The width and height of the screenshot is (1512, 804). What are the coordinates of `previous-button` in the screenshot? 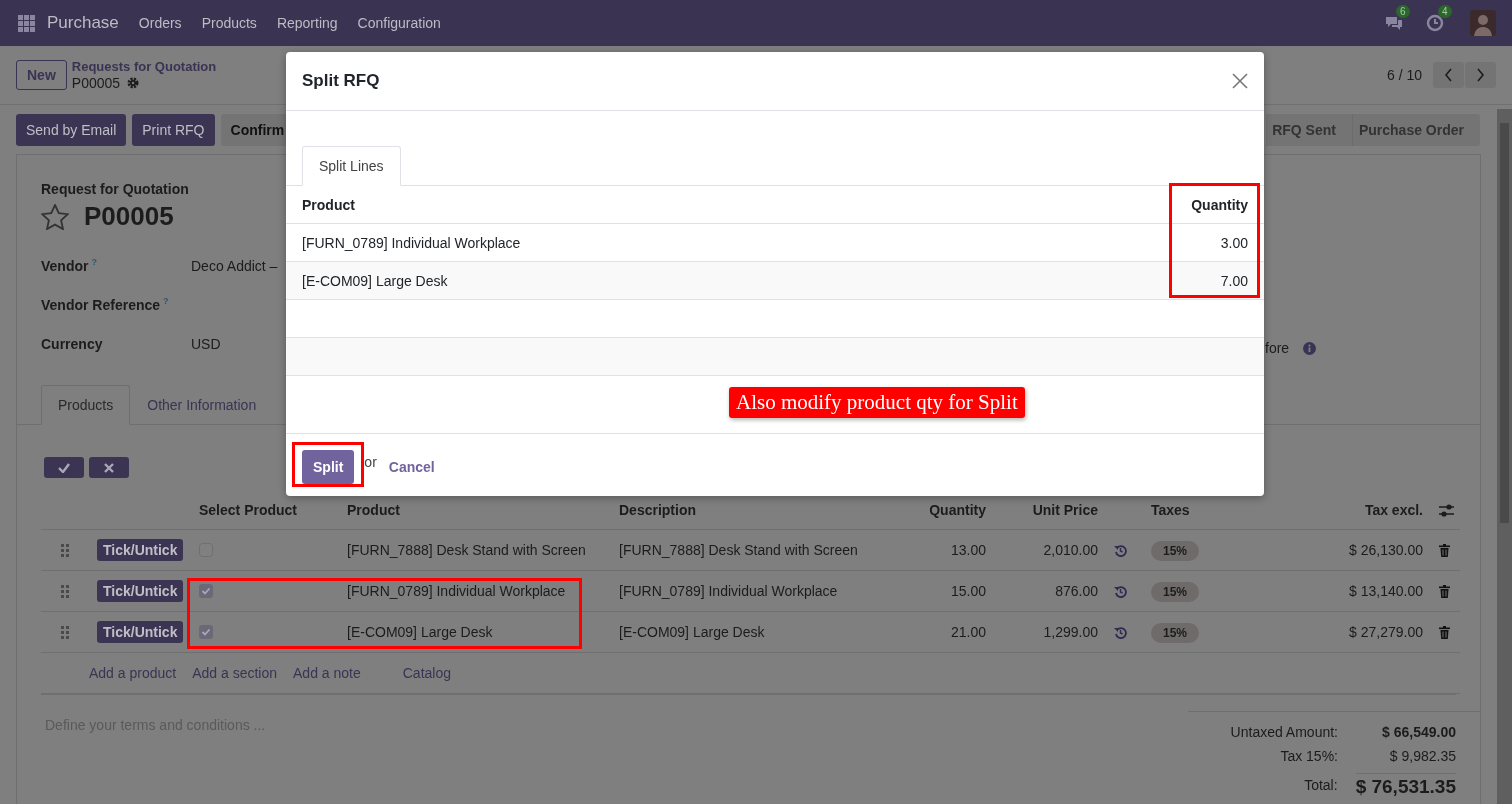 It's located at (1448, 75).